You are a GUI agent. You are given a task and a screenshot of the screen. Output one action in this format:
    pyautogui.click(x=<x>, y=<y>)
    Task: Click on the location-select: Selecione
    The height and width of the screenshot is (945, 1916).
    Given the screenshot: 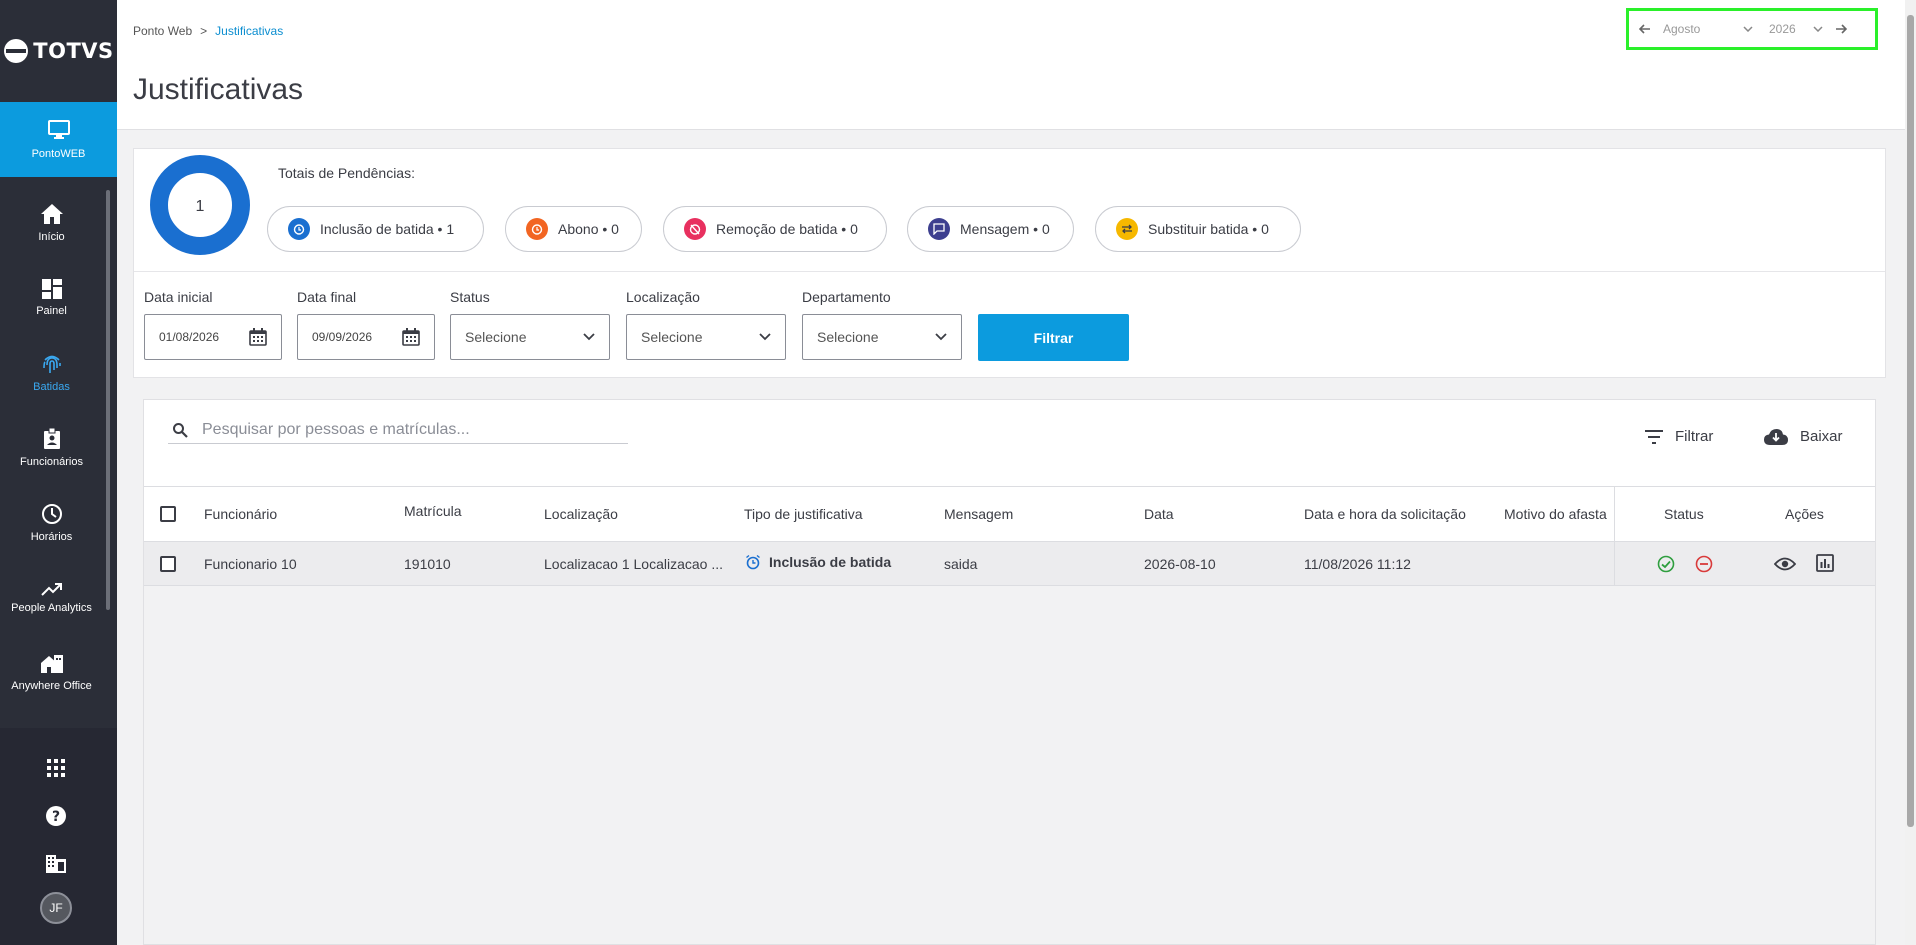 What is the action you would take?
    pyautogui.click(x=706, y=337)
    